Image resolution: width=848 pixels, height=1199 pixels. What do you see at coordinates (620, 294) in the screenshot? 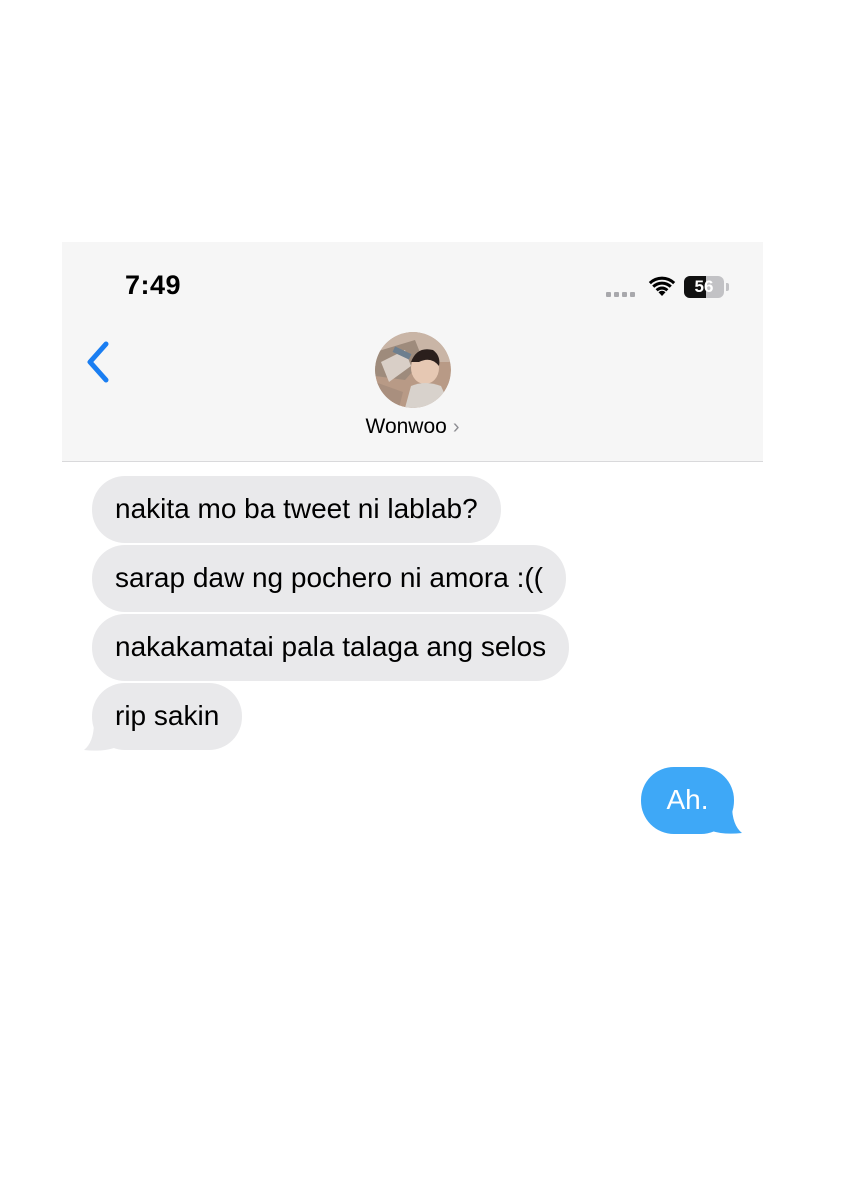
I see `signal-dots-icon` at bounding box center [620, 294].